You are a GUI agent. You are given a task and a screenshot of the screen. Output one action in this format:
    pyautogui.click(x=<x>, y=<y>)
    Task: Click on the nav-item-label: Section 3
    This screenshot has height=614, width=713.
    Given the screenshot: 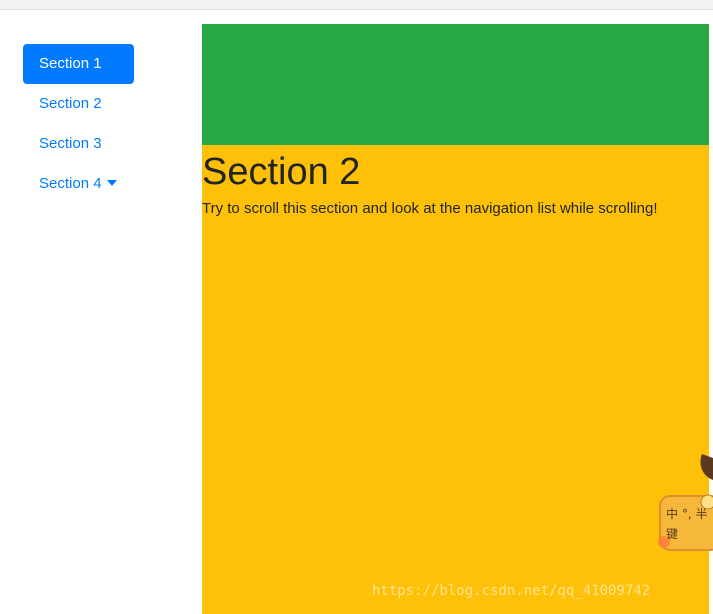 What is the action you would take?
    pyautogui.click(x=70, y=143)
    